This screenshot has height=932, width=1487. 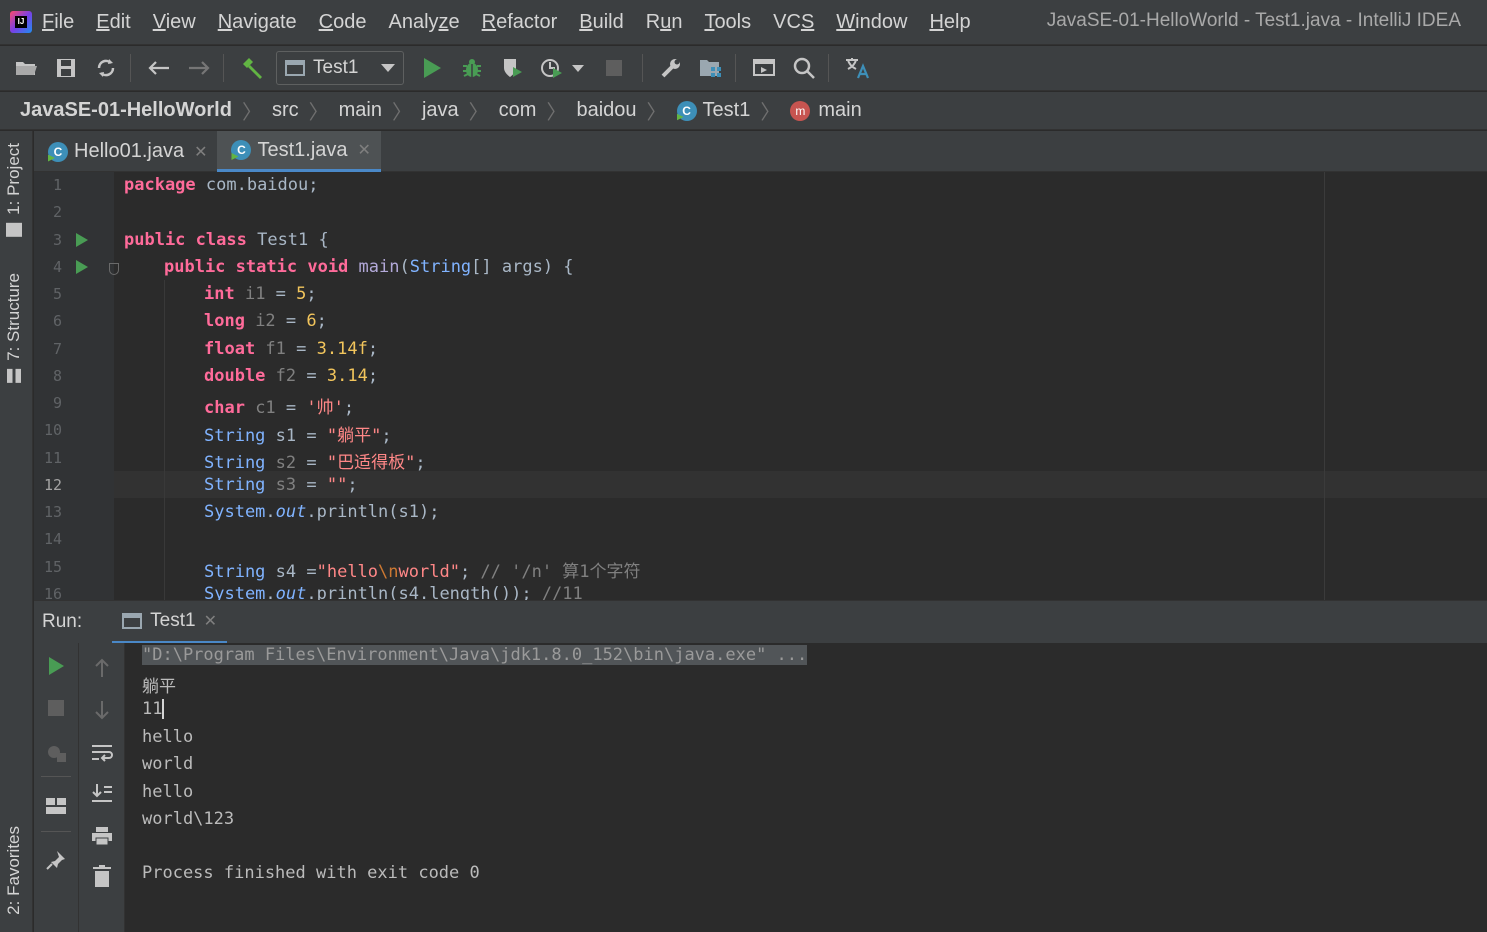 I want to click on code-token: c1, so click(x=260, y=408).